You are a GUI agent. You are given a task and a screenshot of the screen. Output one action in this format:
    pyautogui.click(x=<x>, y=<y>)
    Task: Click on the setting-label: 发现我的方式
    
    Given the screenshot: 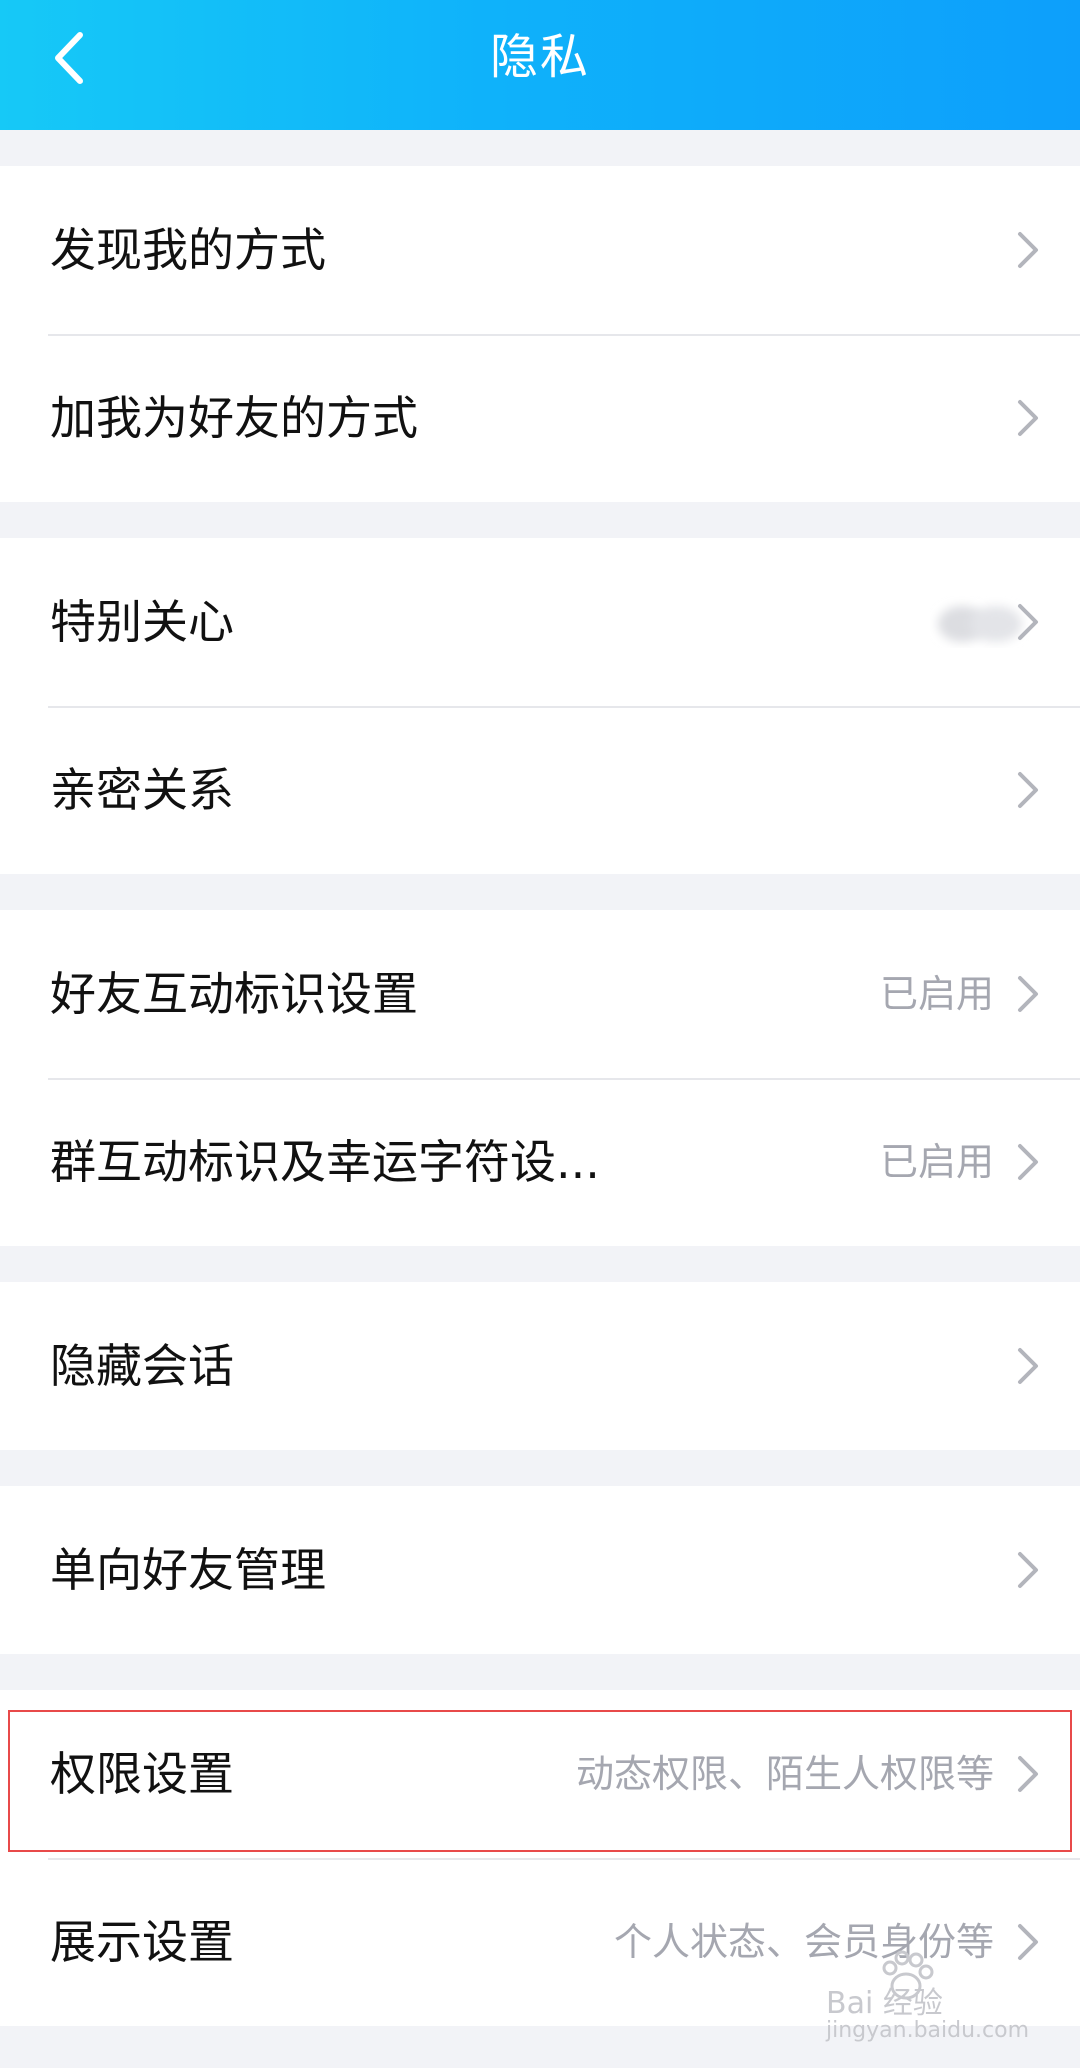 What is the action you would take?
    pyautogui.click(x=188, y=250)
    